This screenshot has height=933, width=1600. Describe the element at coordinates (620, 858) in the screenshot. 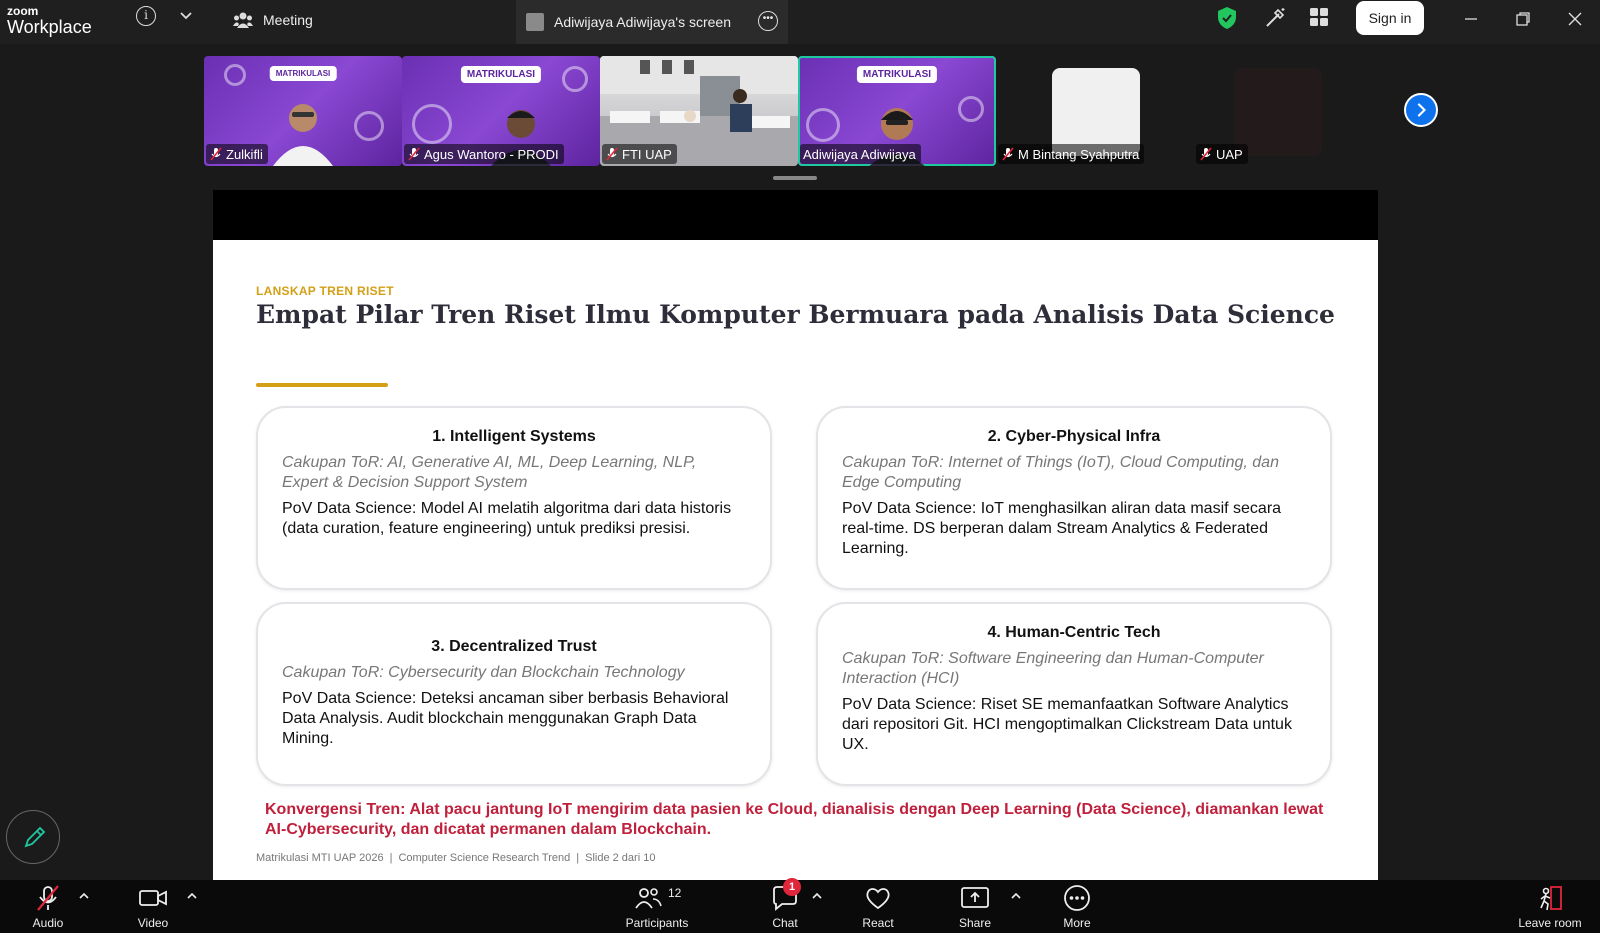

I see `footer-slide-number: Slide 2 dari 10` at that location.